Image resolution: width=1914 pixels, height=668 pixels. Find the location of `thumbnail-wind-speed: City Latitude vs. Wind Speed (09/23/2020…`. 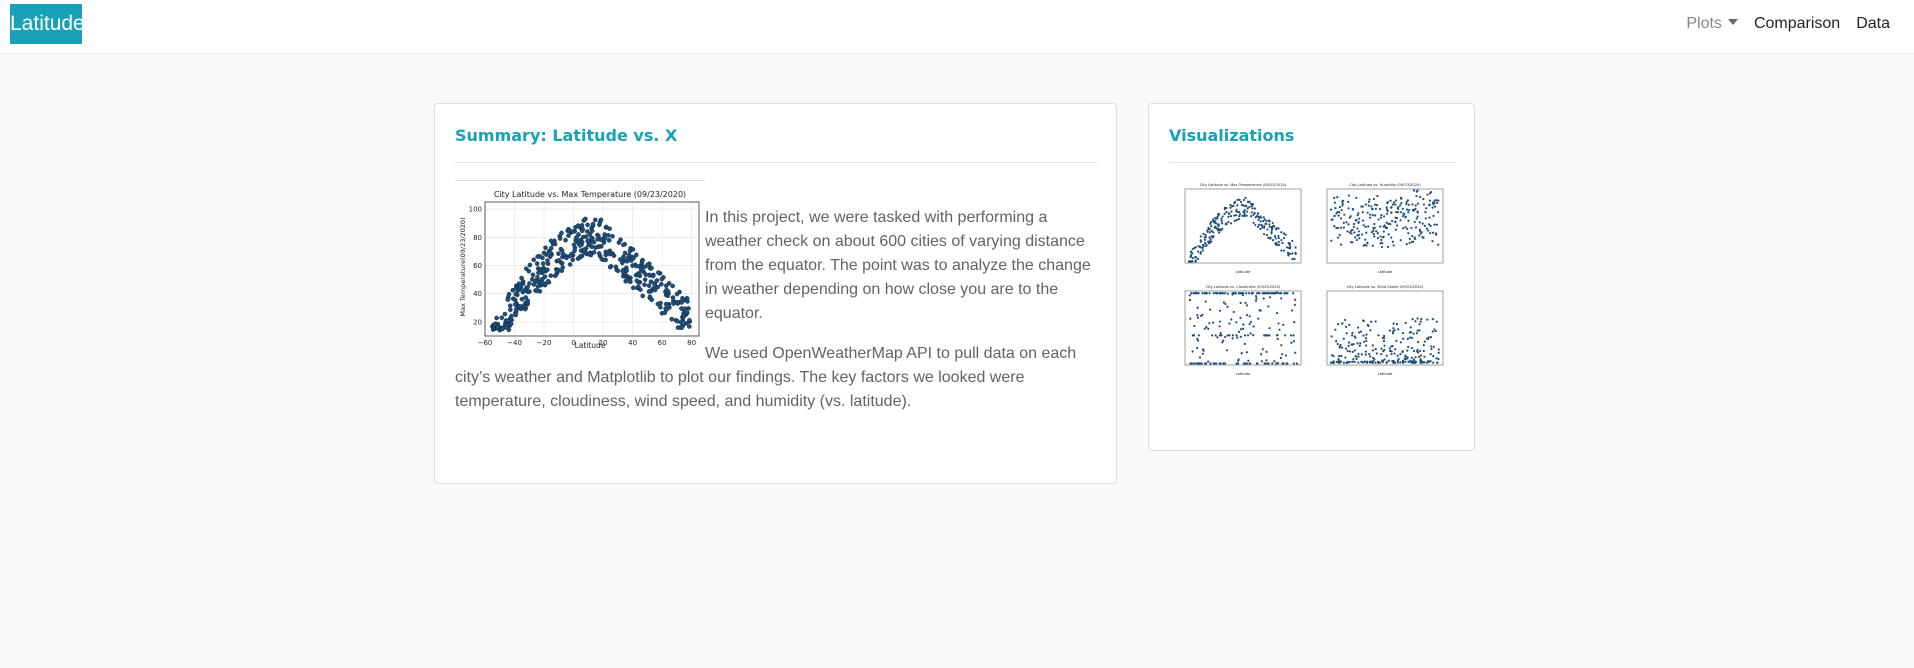

thumbnail-wind-speed: City Latitude vs. Wind Speed (09/23/2020… is located at coordinates (1381, 330).